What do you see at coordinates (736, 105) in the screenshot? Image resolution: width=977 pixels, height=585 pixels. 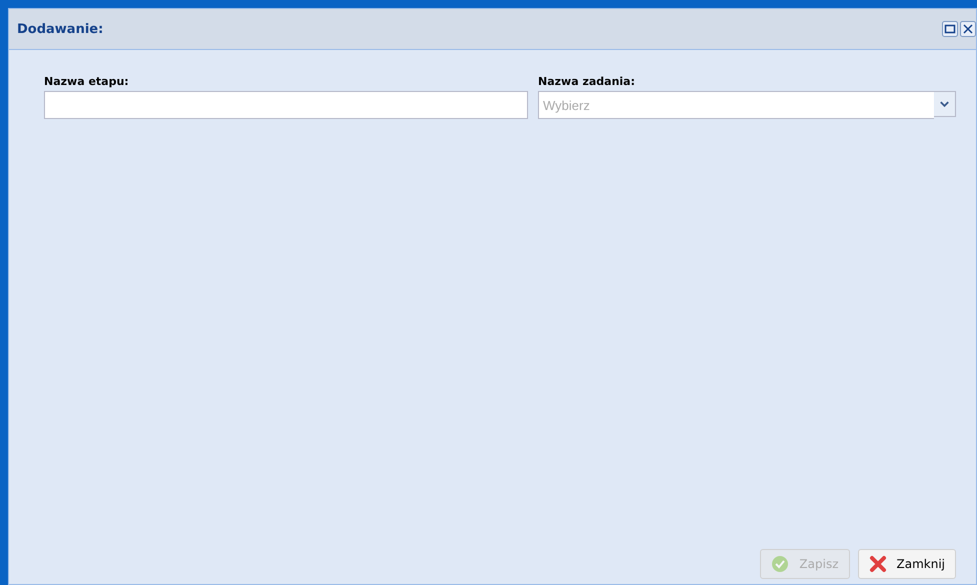 I see `select-field: Wybierz` at bounding box center [736, 105].